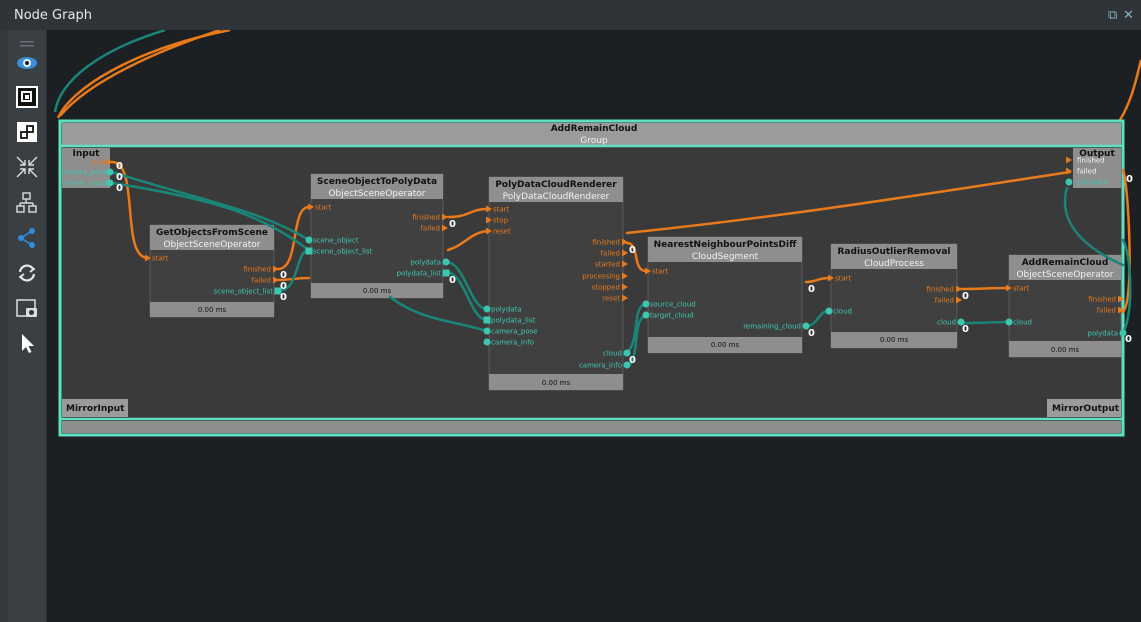 The height and width of the screenshot is (622, 1141). What do you see at coordinates (27, 132) in the screenshot?
I see `group-icon` at bounding box center [27, 132].